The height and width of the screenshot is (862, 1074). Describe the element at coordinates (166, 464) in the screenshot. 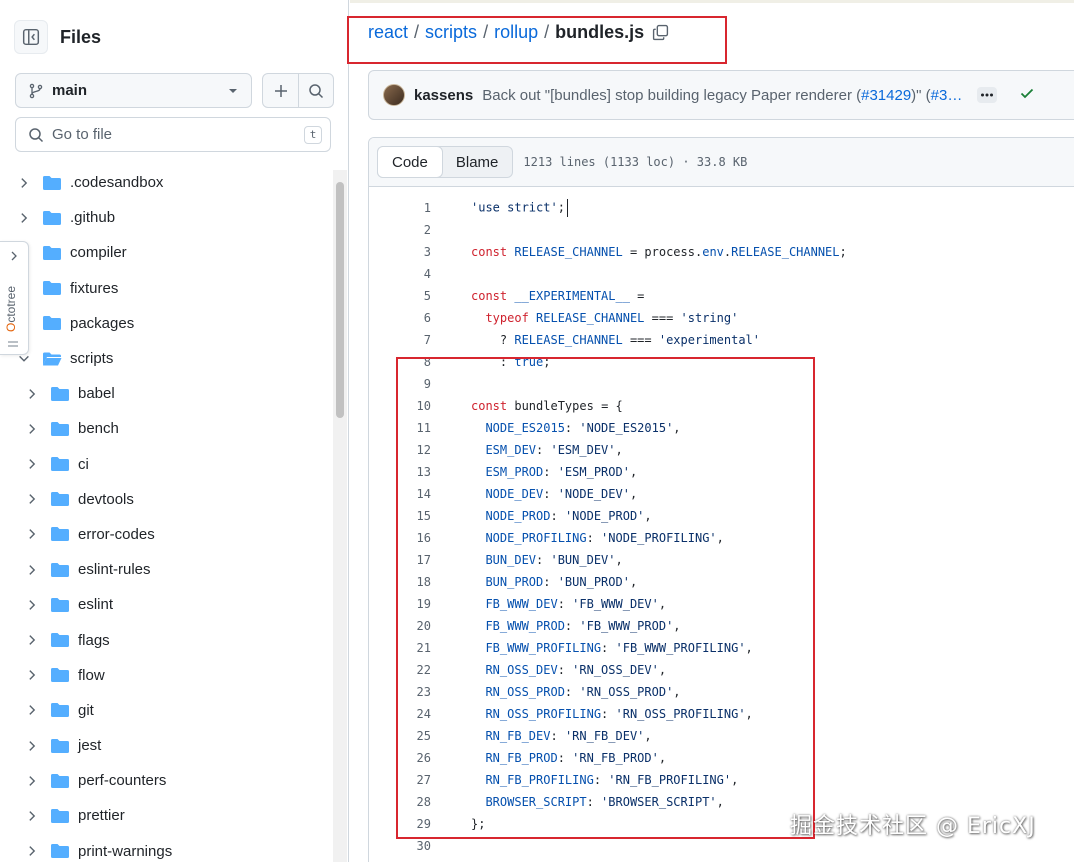

I see `tree-item: ci` at that location.